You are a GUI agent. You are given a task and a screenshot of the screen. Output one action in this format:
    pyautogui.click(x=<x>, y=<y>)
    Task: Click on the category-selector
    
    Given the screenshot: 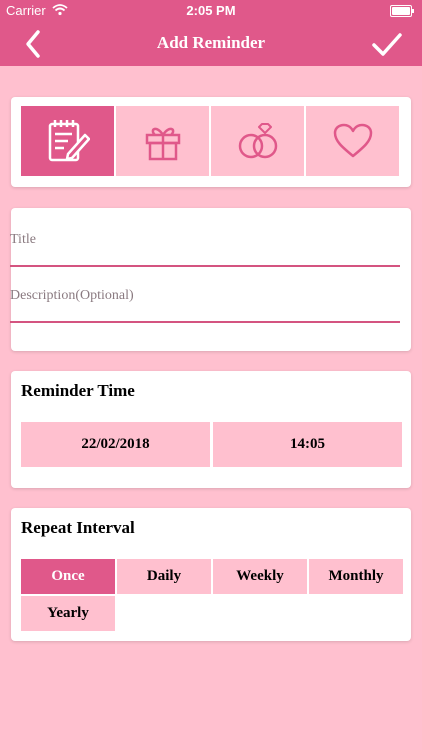 What is the action you would take?
    pyautogui.click(x=210, y=141)
    